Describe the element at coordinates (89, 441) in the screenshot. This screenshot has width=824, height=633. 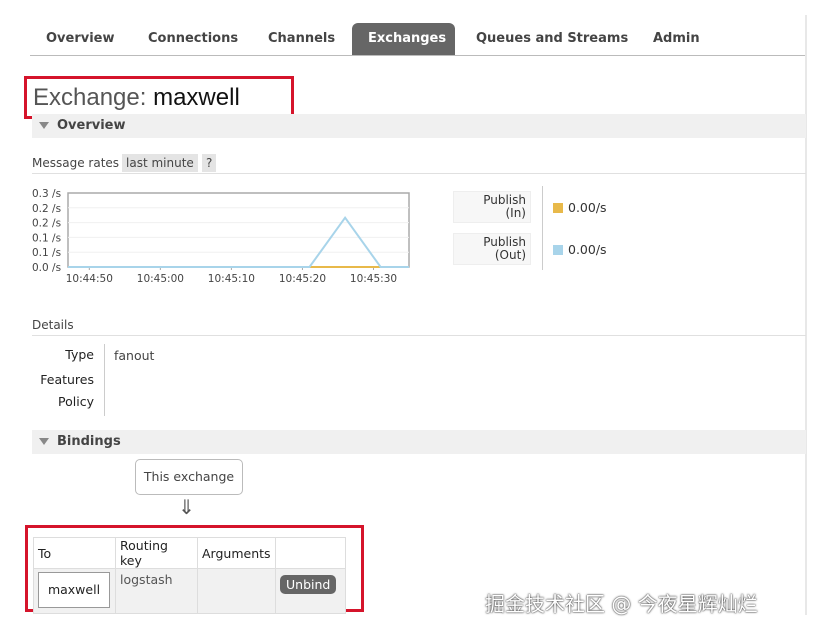
I see `bindings-section-label: Bindings` at that location.